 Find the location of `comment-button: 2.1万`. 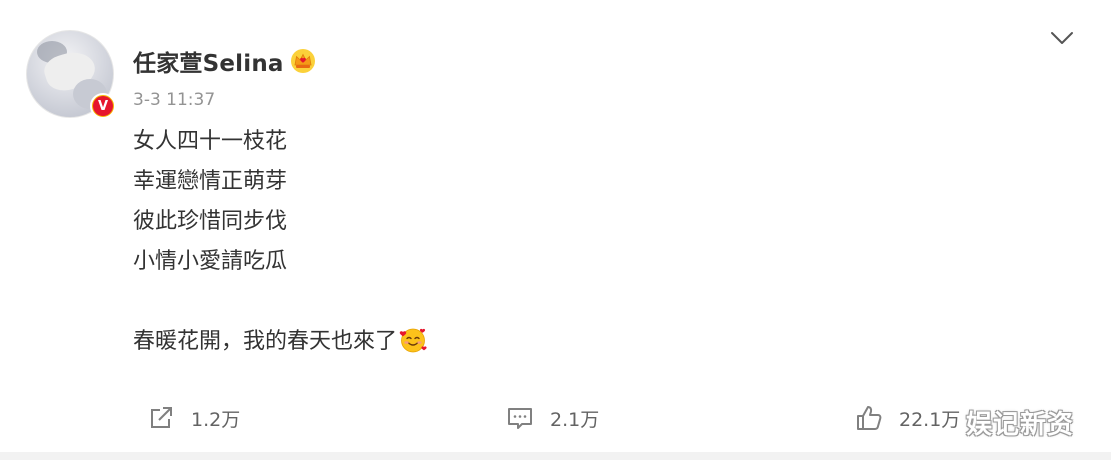

comment-button: 2.1万 is located at coordinates (552, 418).